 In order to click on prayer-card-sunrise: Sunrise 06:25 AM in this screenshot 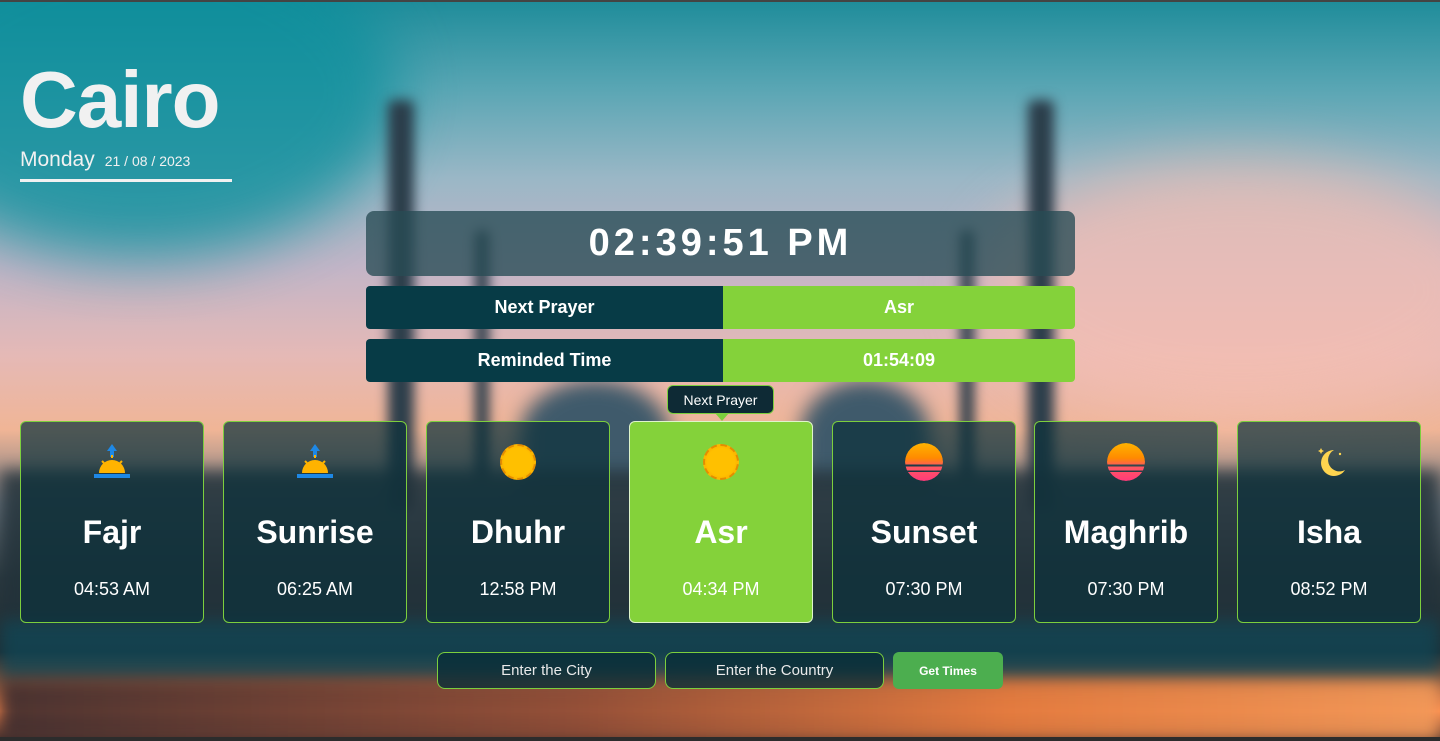, I will do `click(315, 522)`.